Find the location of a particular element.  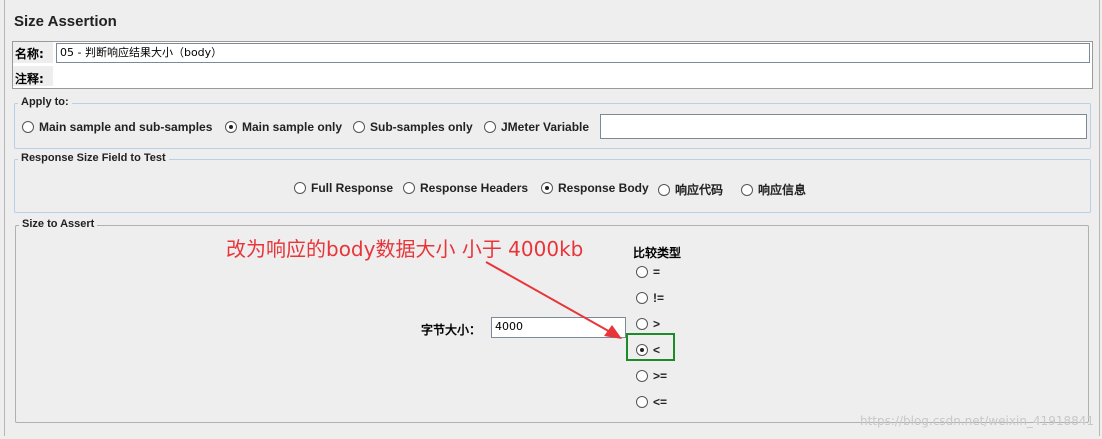

annotation-text: 改为响应的body数据大小 小于 4000kb is located at coordinates (405, 249).